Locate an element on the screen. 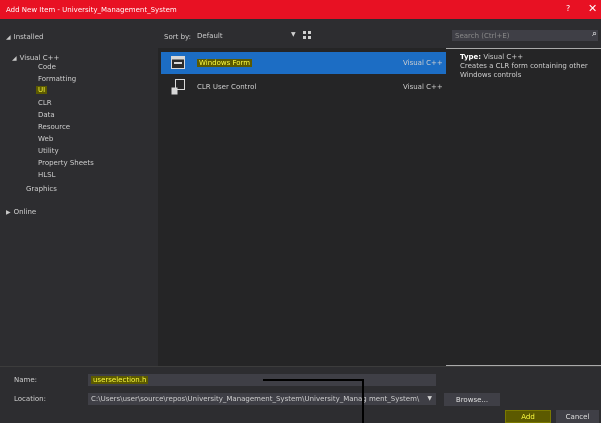 The image size is (601, 423). sort-label: Sort by: is located at coordinates (178, 37).